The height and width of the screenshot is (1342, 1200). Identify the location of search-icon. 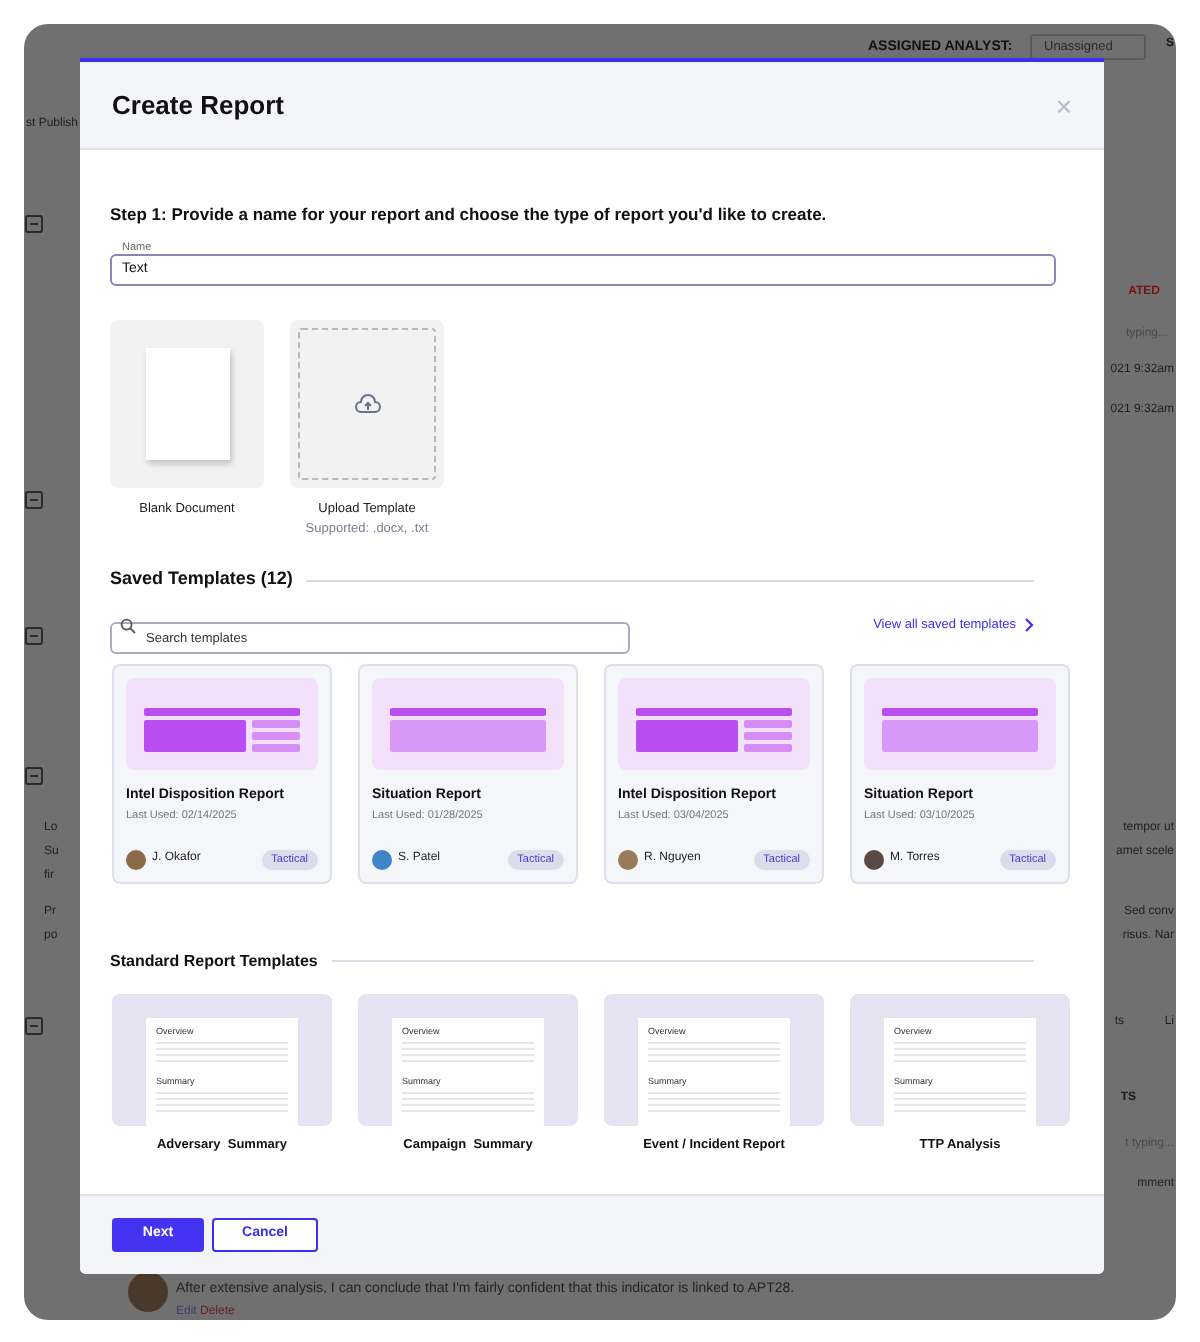
(128, 625).